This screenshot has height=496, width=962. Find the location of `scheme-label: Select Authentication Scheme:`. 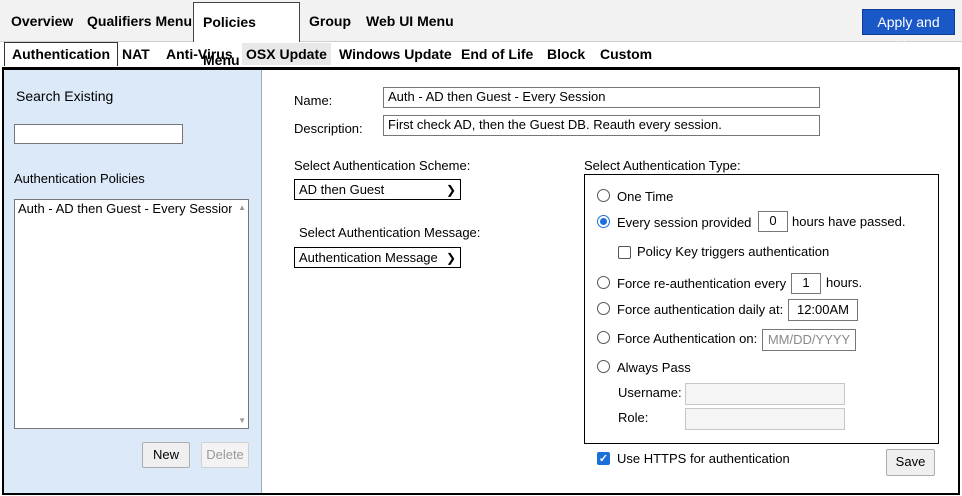

scheme-label: Select Authentication Scheme: is located at coordinates (382, 165).